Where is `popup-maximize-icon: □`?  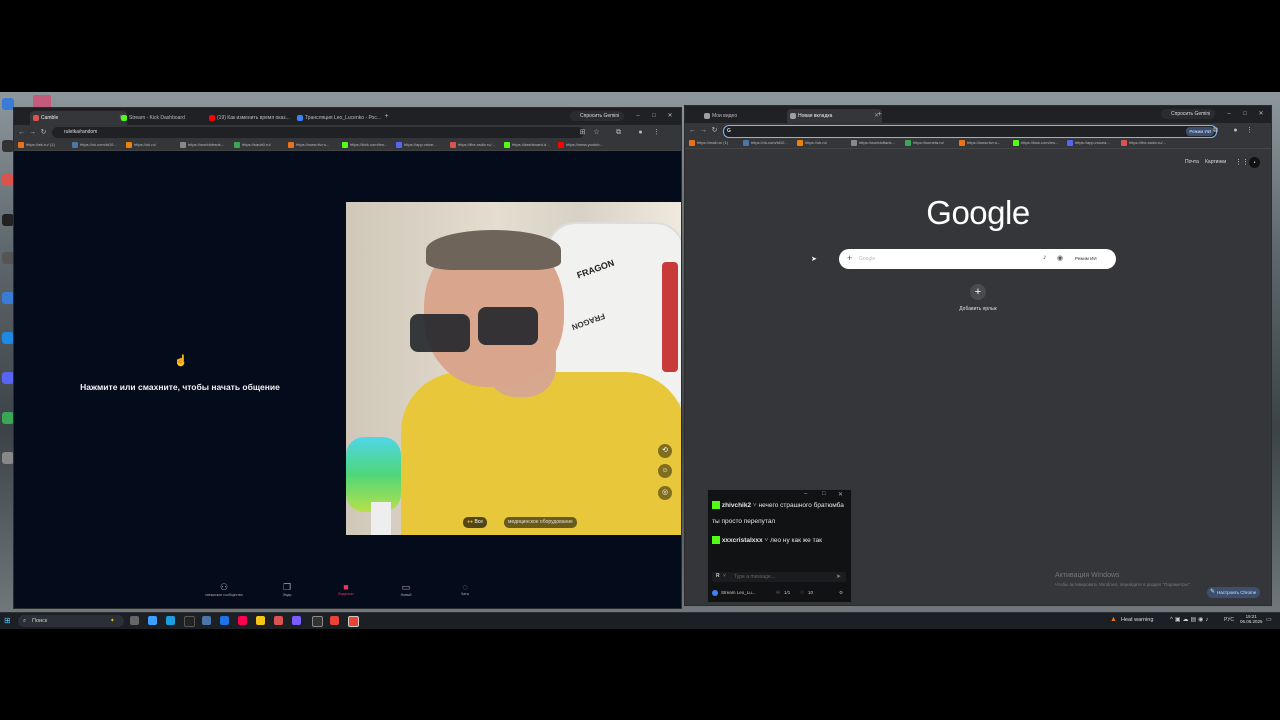 popup-maximize-icon: □ is located at coordinates (824, 494).